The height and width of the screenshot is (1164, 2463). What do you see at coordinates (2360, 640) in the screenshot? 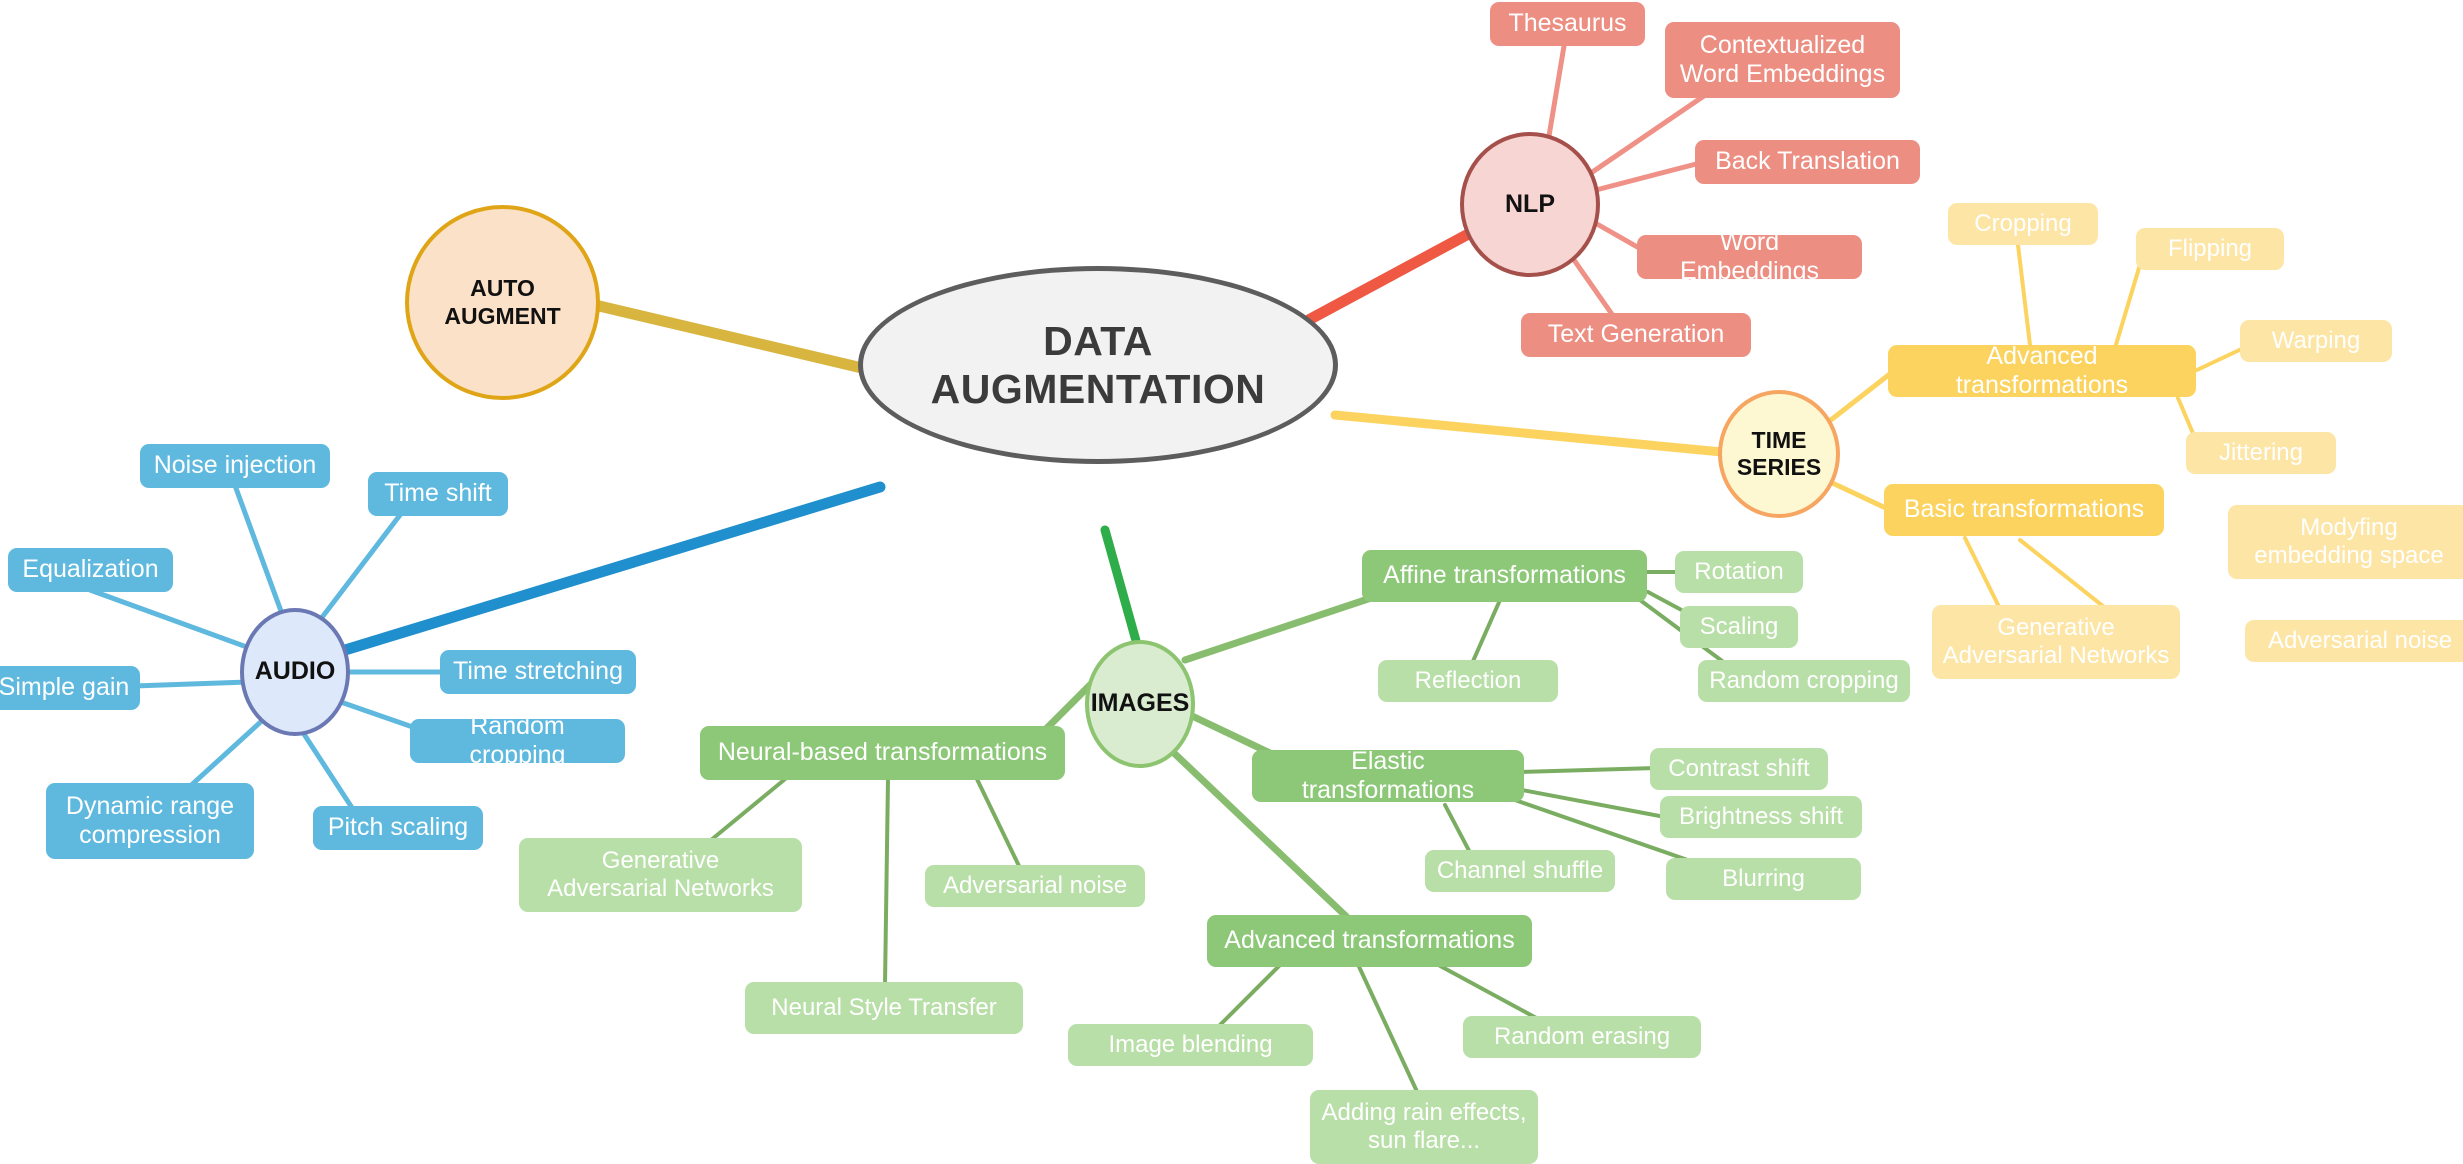
I see `node-adversarial-noise-ts-label: Adversarial noise` at bounding box center [2360, 640].